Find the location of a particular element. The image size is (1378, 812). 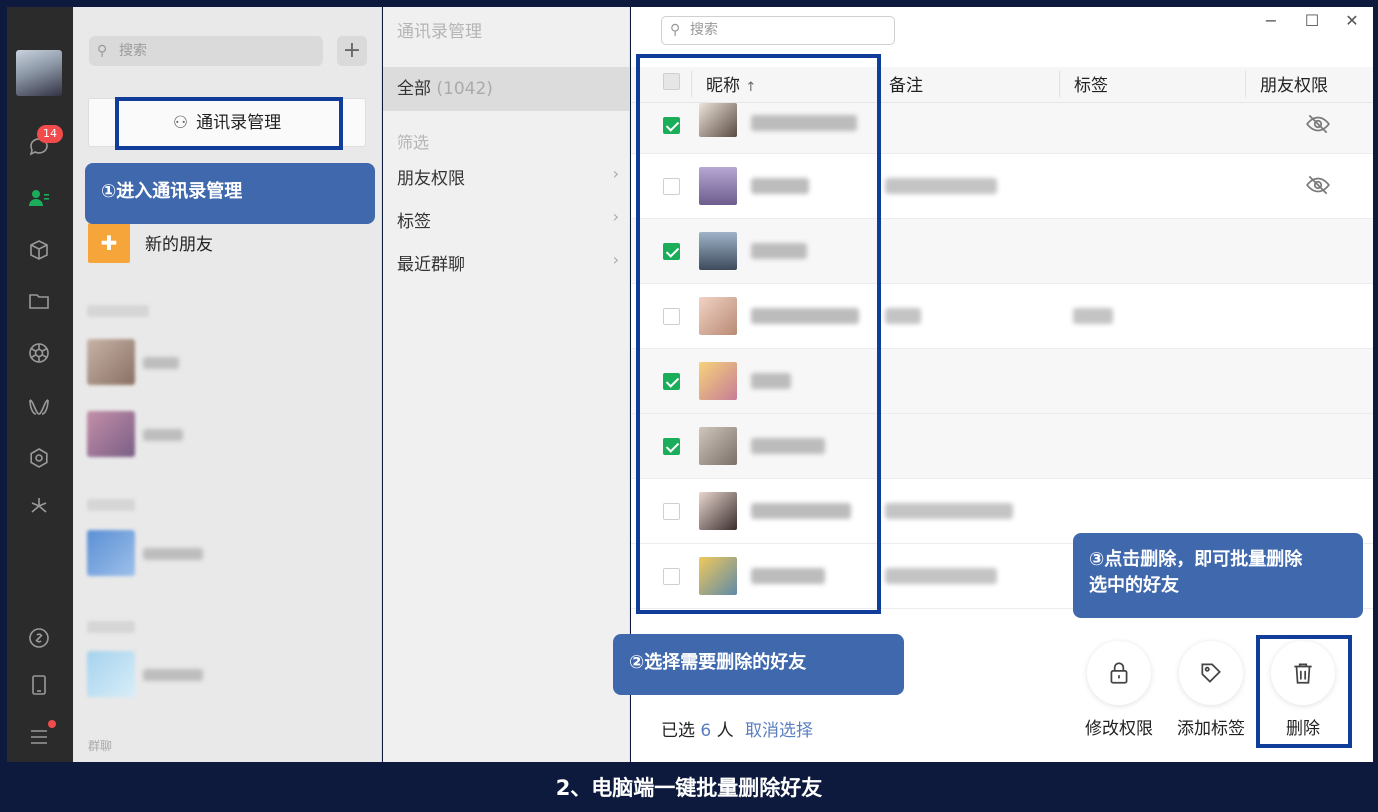

filter-item-permission: 朋友权限 › is located at coordinates (508, 176).